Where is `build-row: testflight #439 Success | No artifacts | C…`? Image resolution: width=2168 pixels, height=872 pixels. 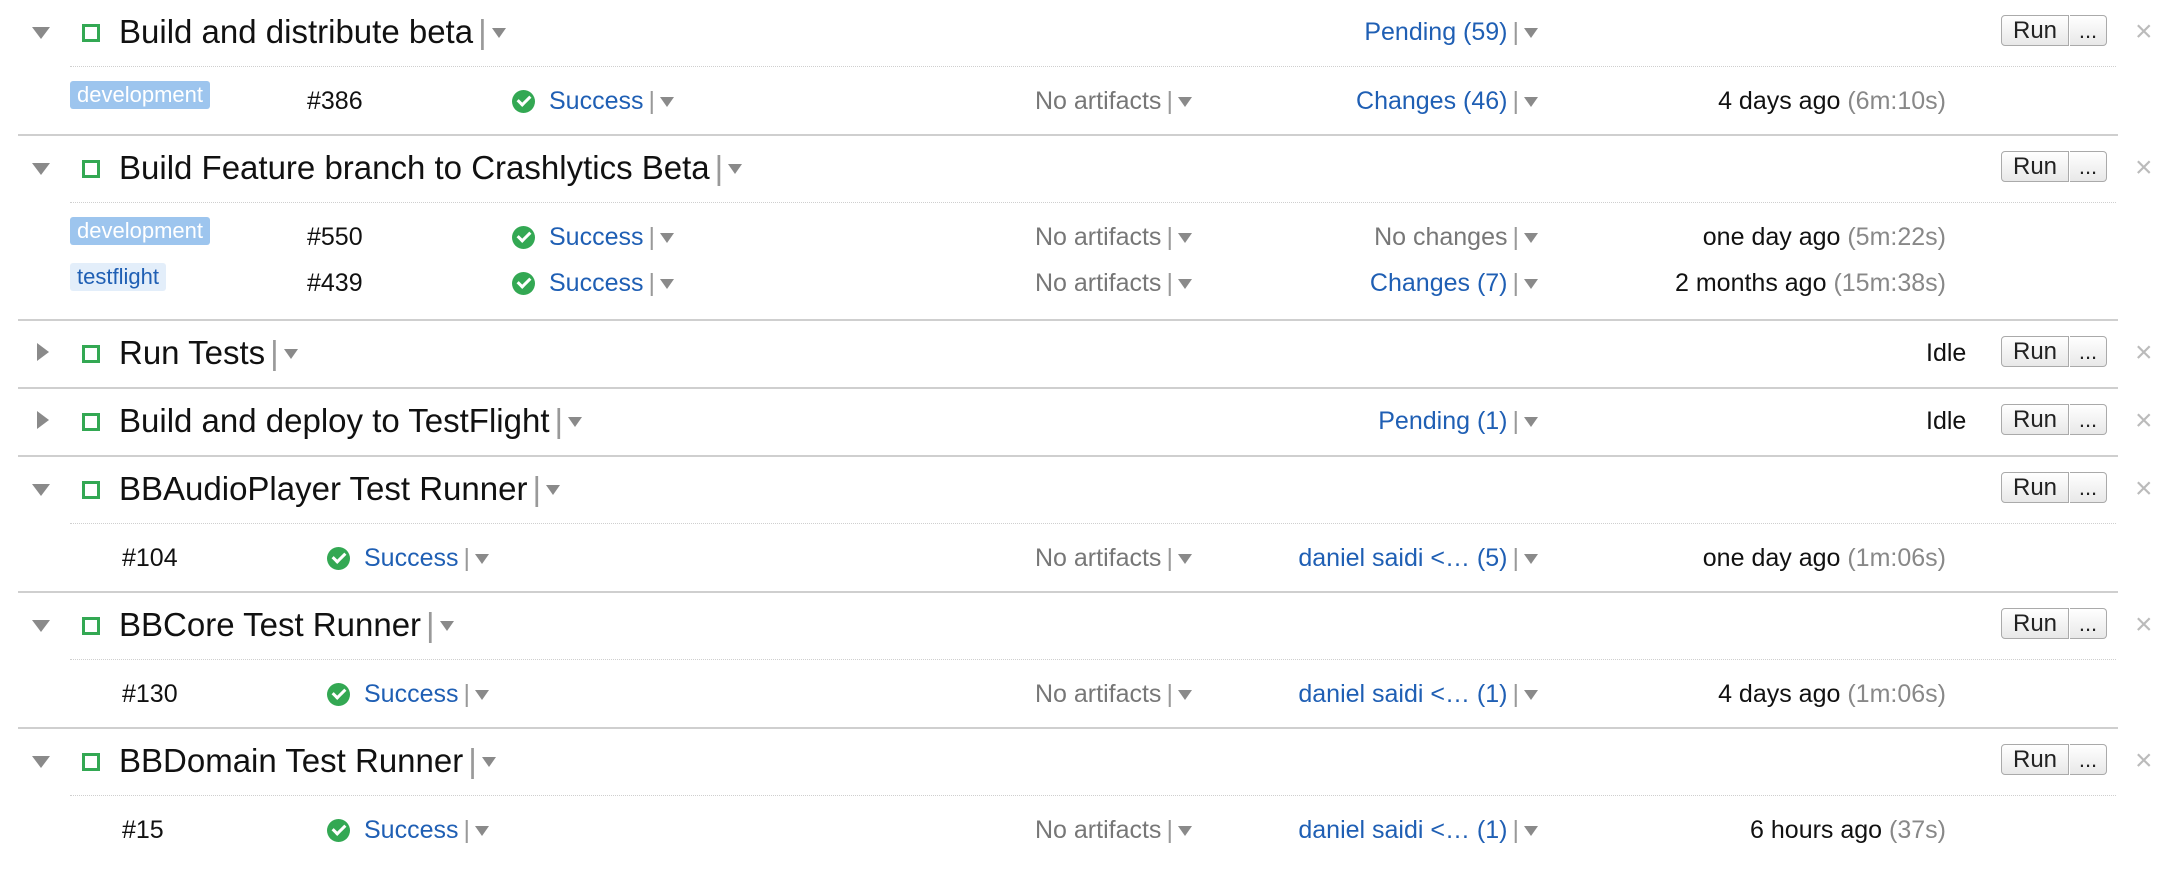 build-row: testflight #439 Success | No artifacts | C… is located at coordinates (1068, 283).